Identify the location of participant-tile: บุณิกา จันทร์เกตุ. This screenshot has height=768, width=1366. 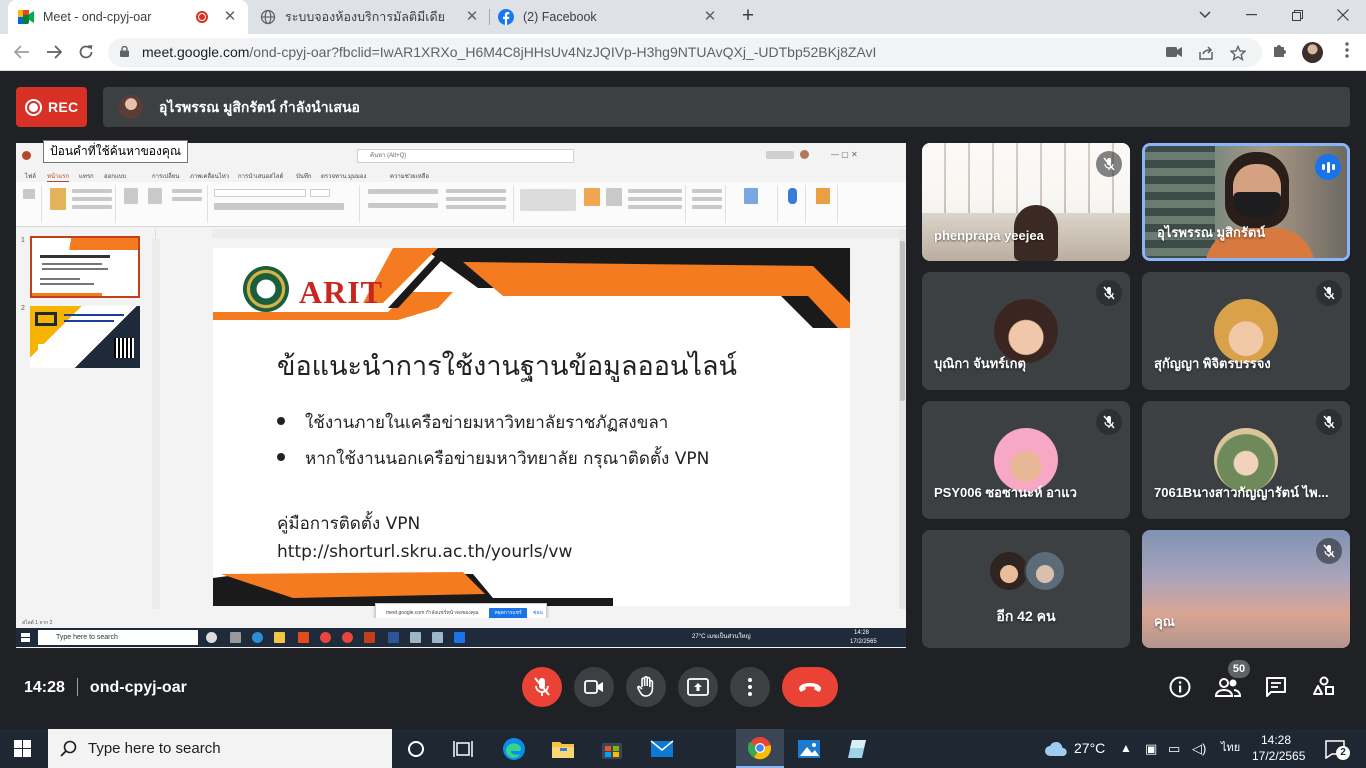
(1026, 331).